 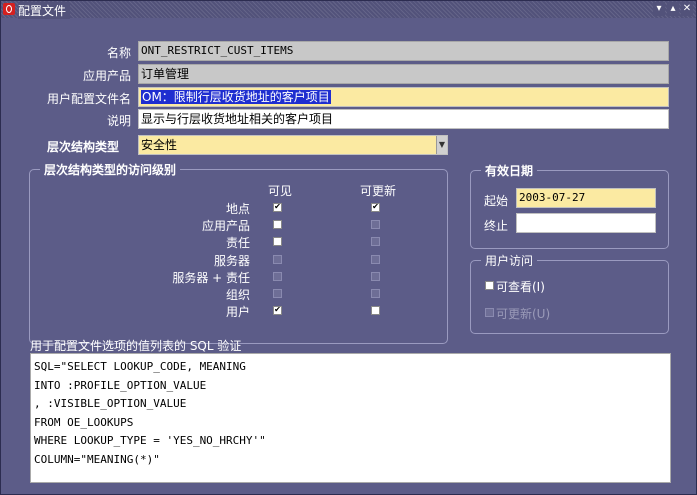 I want to click on user-profile-name-field: OM：限制行层收货地址的客户项目, so click(x=403, y=97).